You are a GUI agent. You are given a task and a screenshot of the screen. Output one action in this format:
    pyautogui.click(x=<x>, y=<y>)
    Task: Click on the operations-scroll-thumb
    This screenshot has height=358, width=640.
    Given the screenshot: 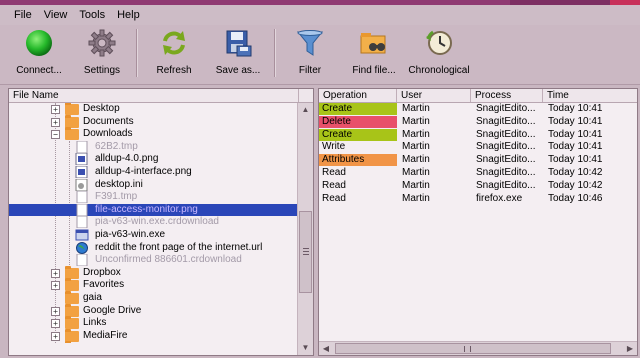 What is the action you would take?
    pyautogui.click(x=473, y=348)
    